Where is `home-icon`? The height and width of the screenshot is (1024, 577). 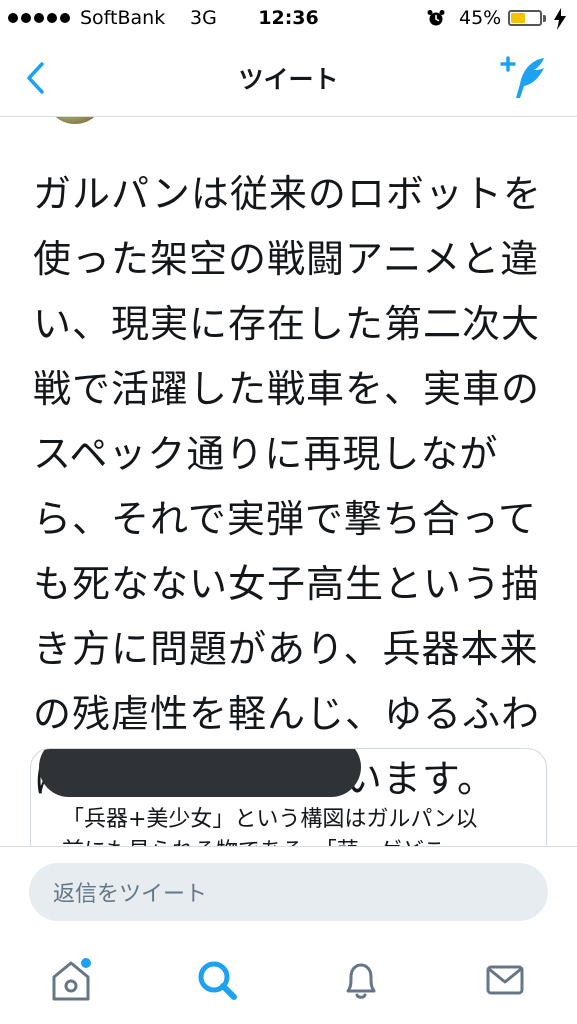
home-icon is located at coordinates (71, 979).